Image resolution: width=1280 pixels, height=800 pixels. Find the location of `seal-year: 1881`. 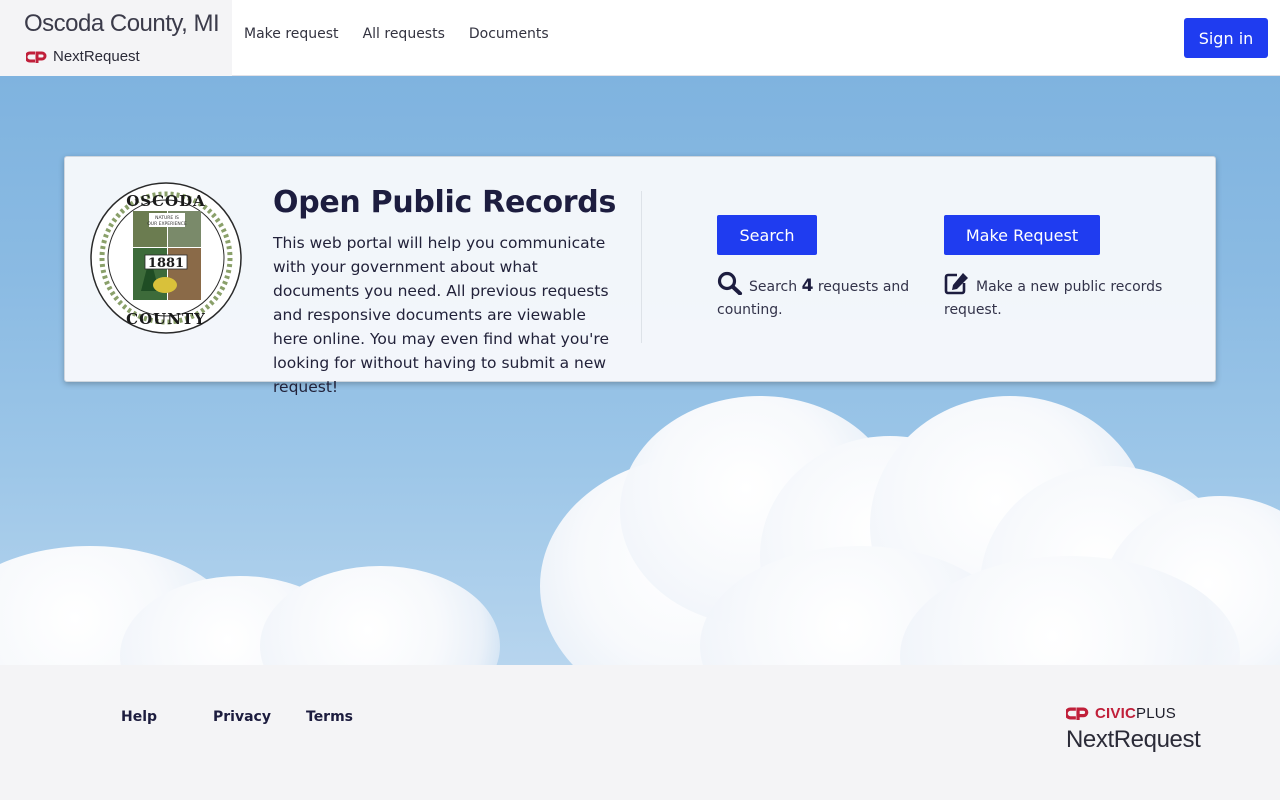

seal-year: 1881 is located at coordinates (166, 263).